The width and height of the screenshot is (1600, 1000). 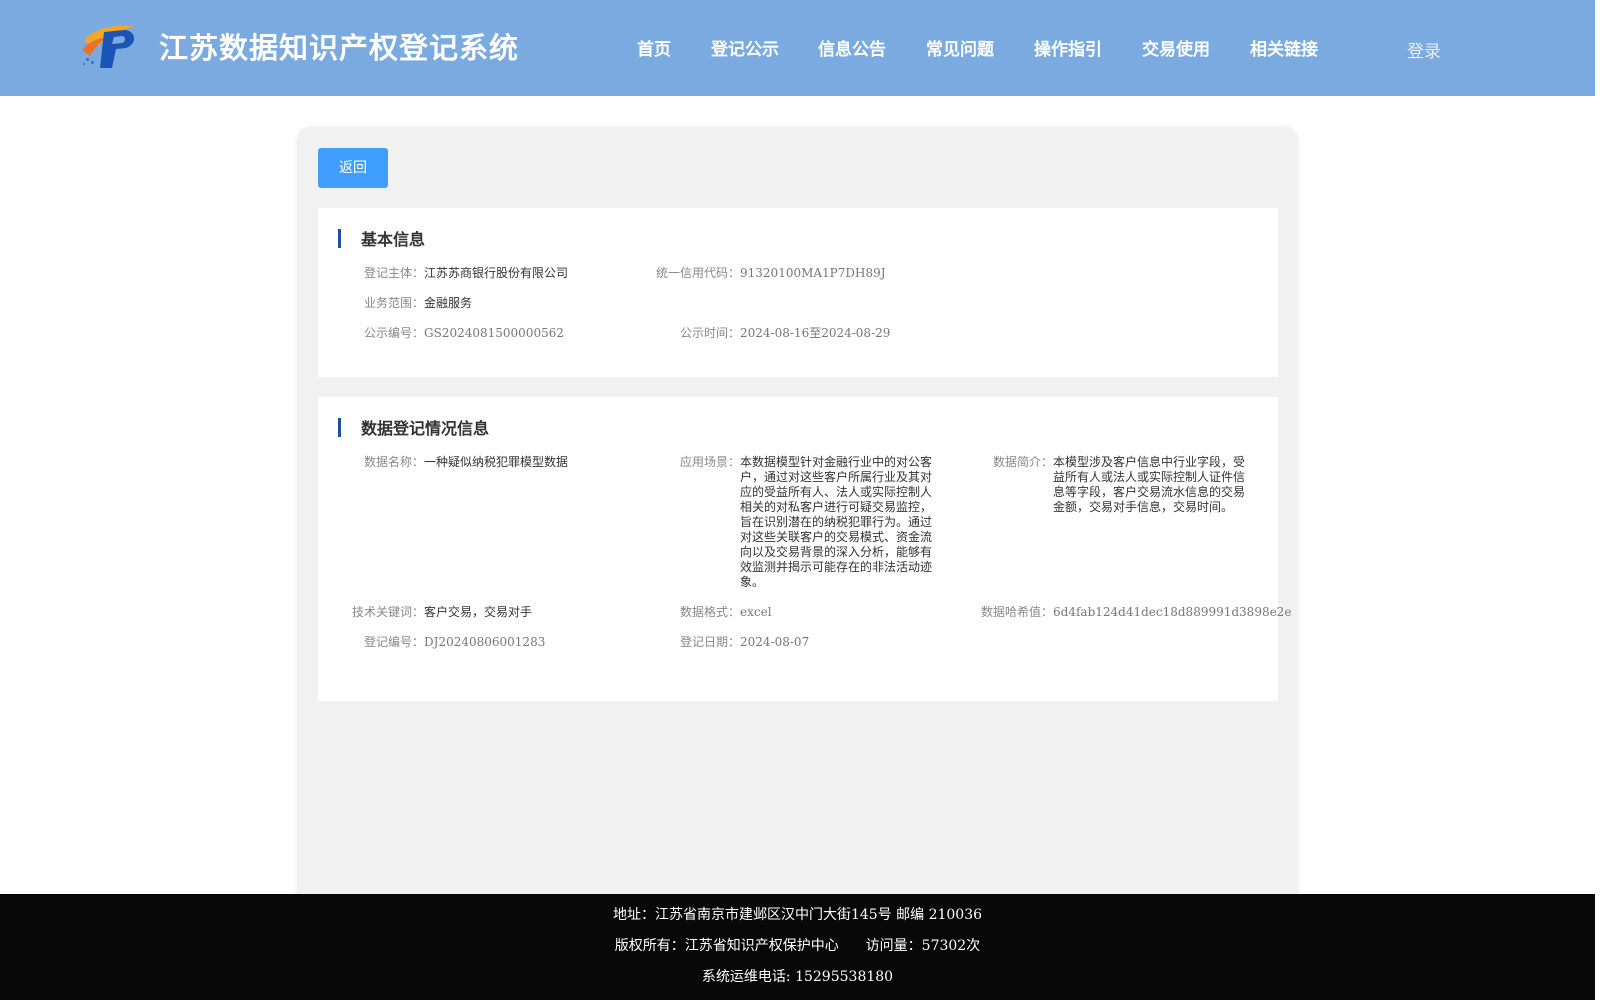 I want to click on data-registration-header: 数据登记情况信息, so click(x=414, y=427).